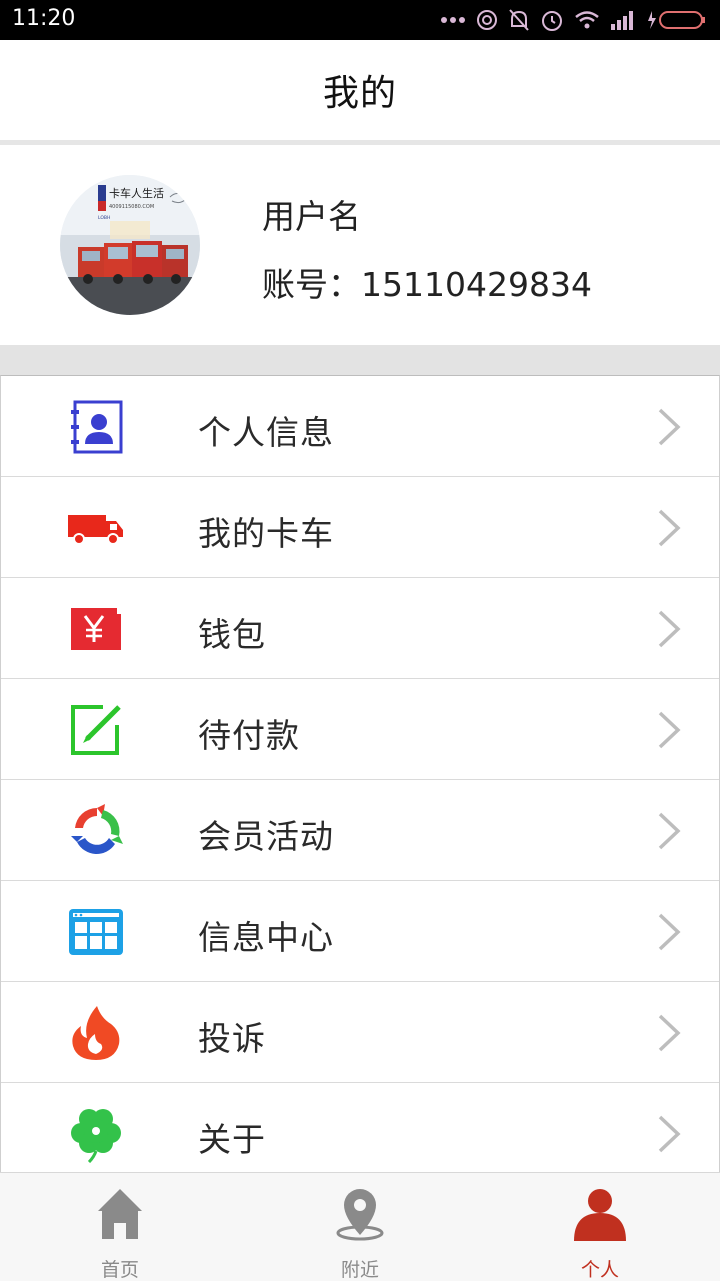 The height and width of the screenshot is (1282, 720). What do you see at coordinates (119, 1270) in the screenshot?
I see `tab-label: 首页` at bounding box center [119, 1270].